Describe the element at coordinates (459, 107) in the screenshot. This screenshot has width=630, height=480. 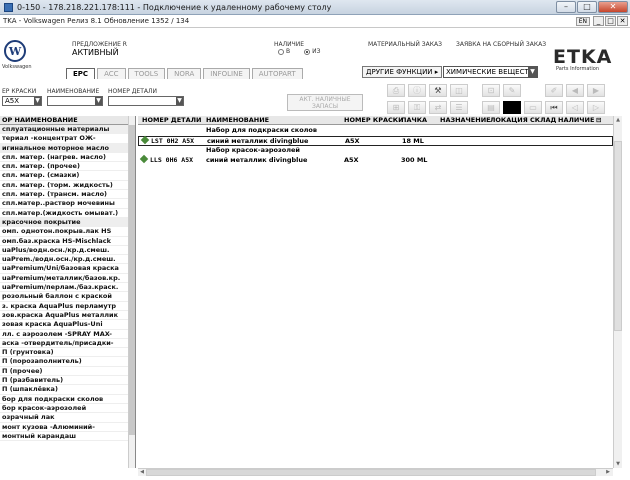
I see `list-icon: ☰` at that location.